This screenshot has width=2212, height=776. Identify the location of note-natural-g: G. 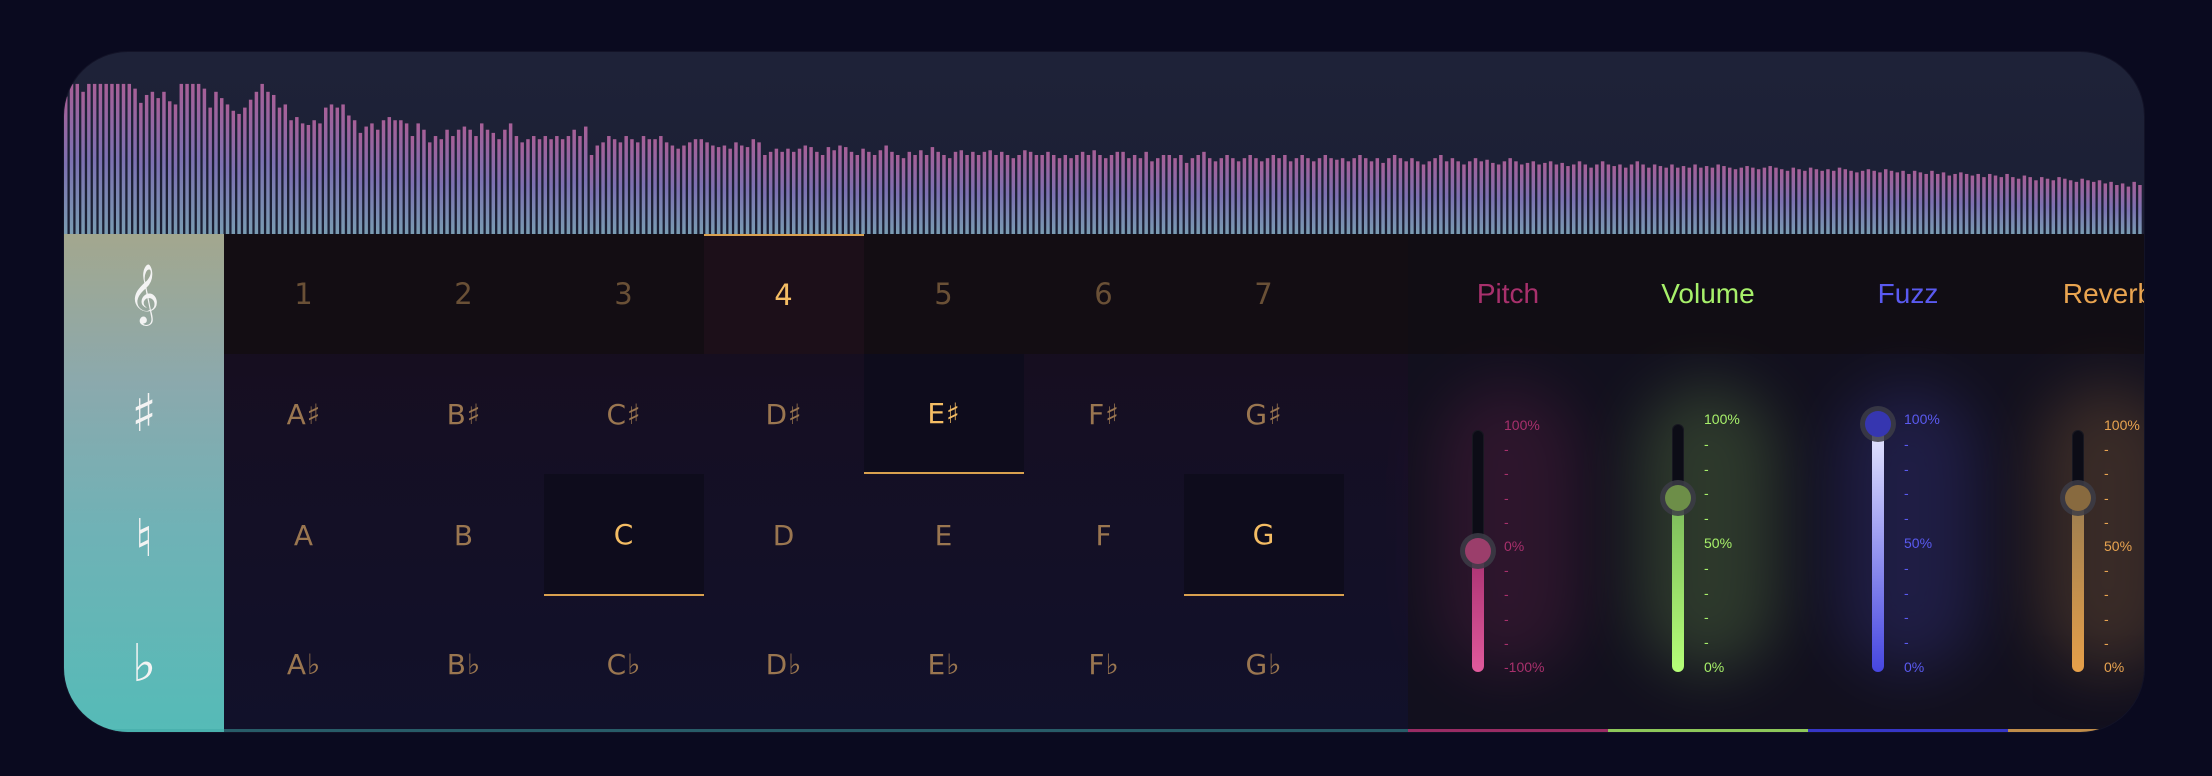
(1264, 535).